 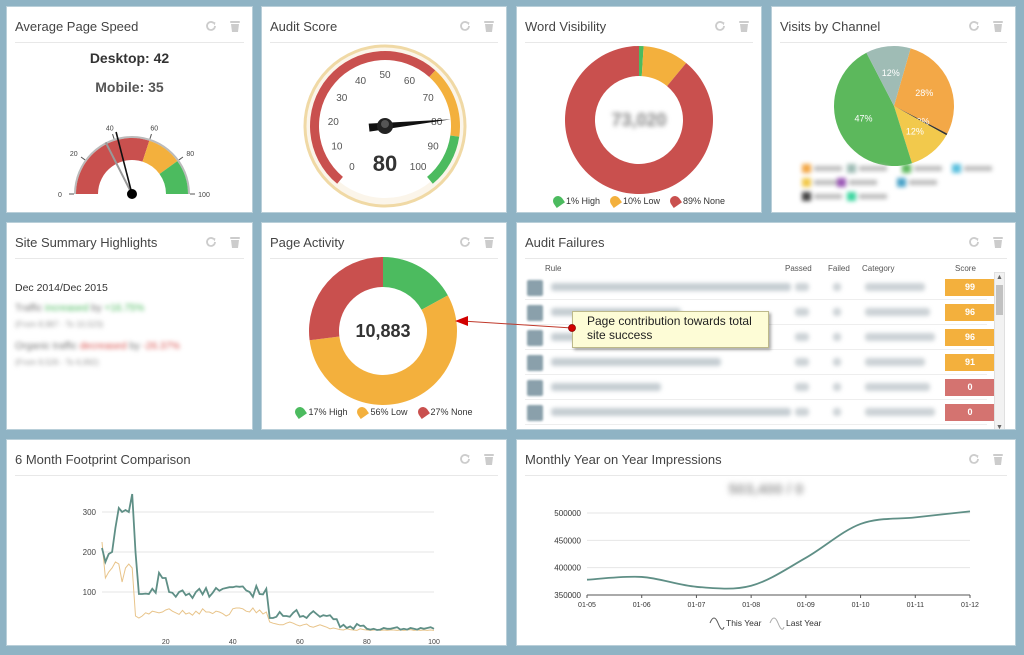 I want to click on summary-by: by, so click(x=96, y=308).